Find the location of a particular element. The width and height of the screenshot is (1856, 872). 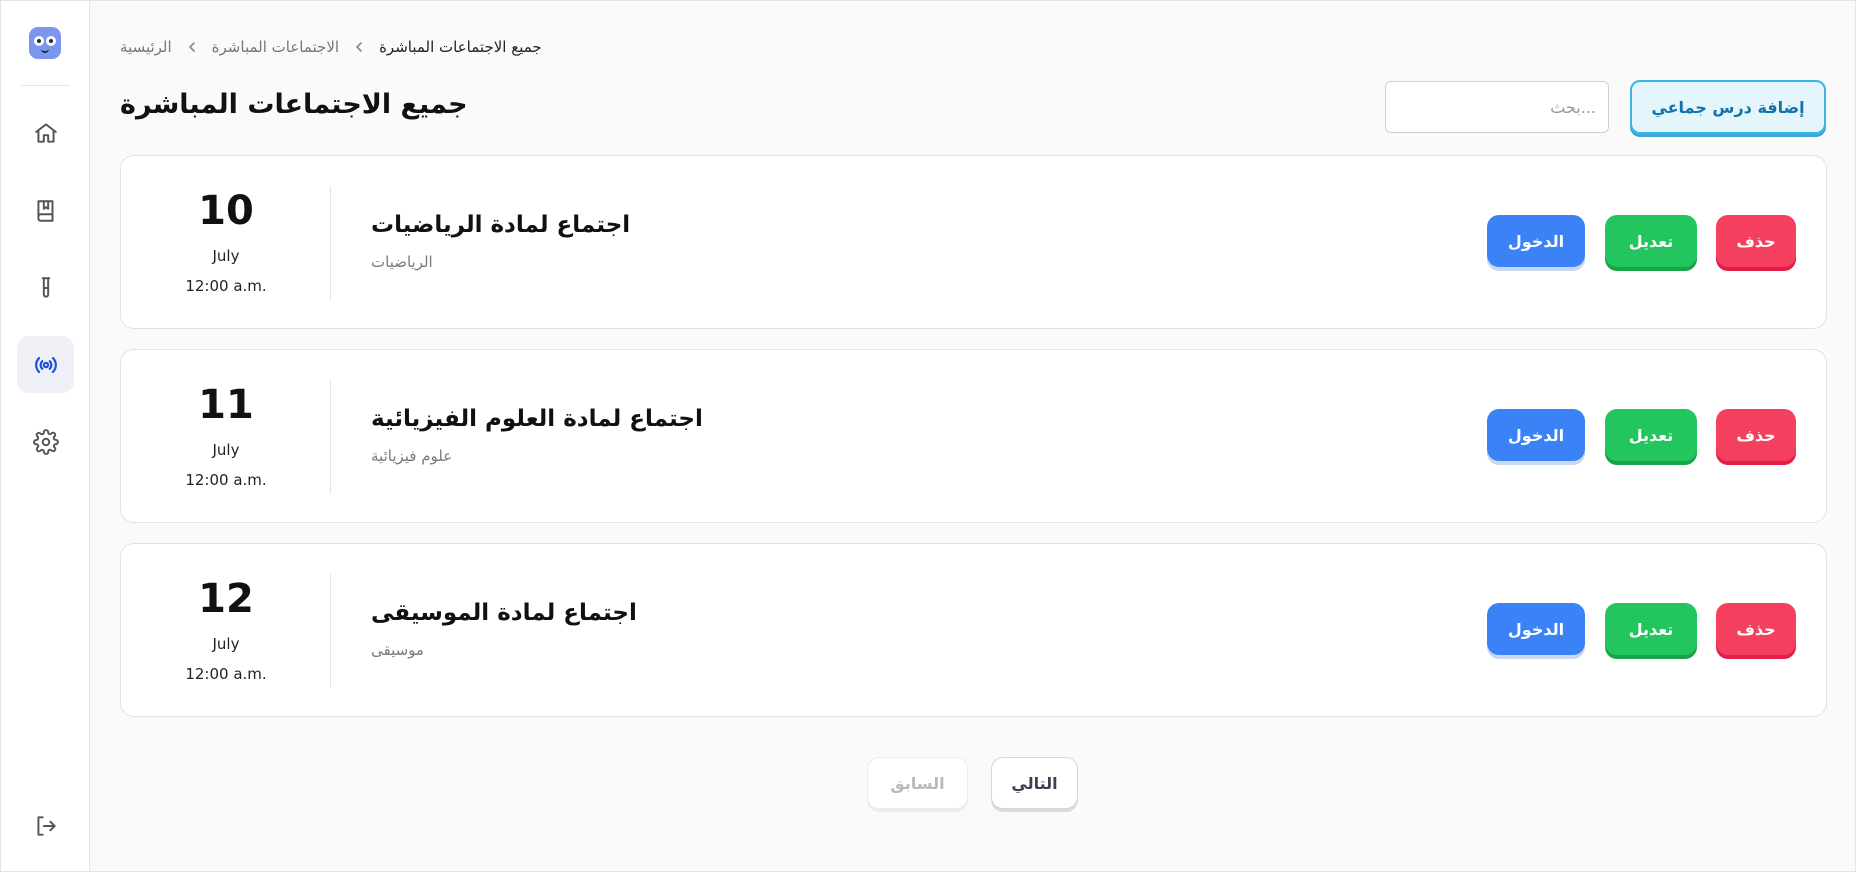

book-icon is located at coordinates (44, 210).